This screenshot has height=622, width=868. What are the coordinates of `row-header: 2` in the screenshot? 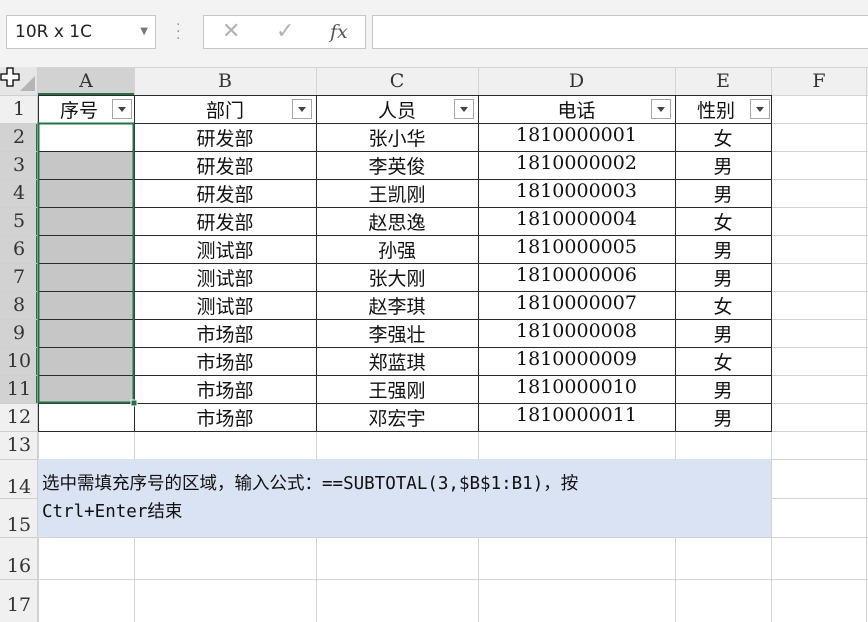 It's located at (19, 137).